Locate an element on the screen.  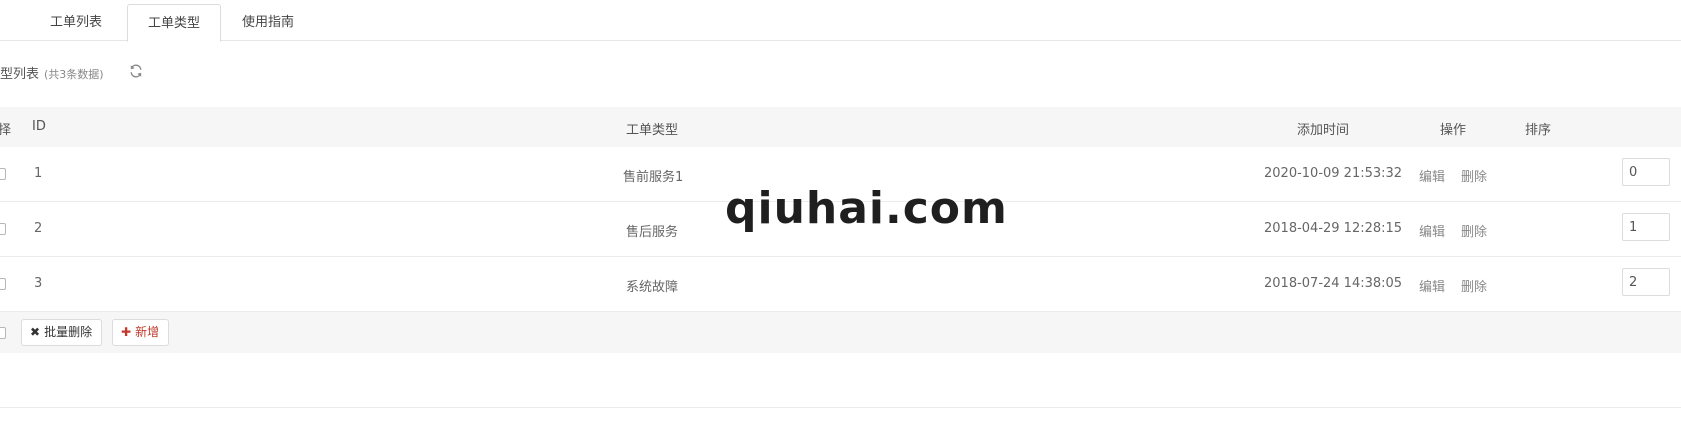
tab-guide: 使用指南 is located at coordinates (268, 22).